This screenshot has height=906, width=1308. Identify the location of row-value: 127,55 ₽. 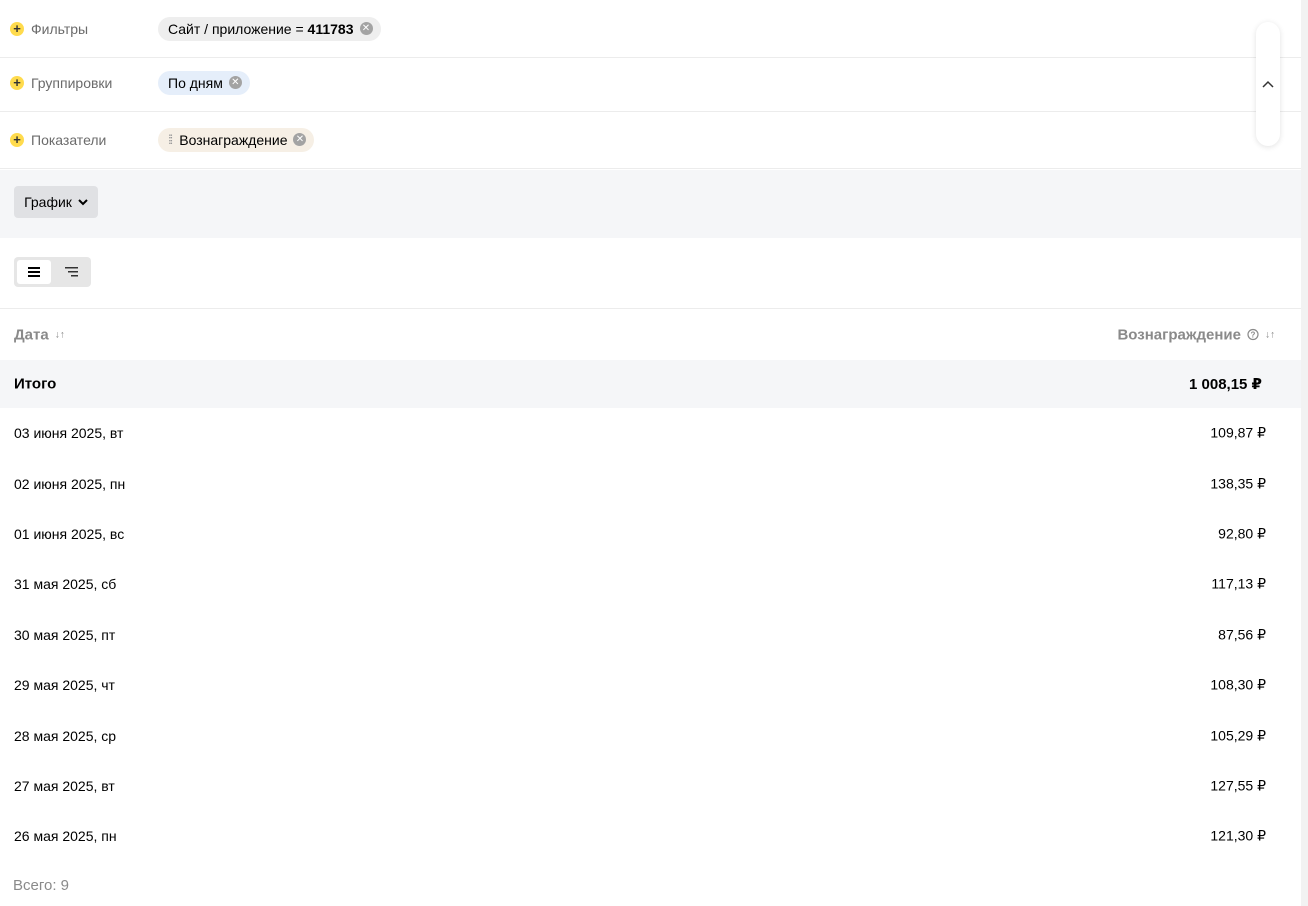
(1238, 785).